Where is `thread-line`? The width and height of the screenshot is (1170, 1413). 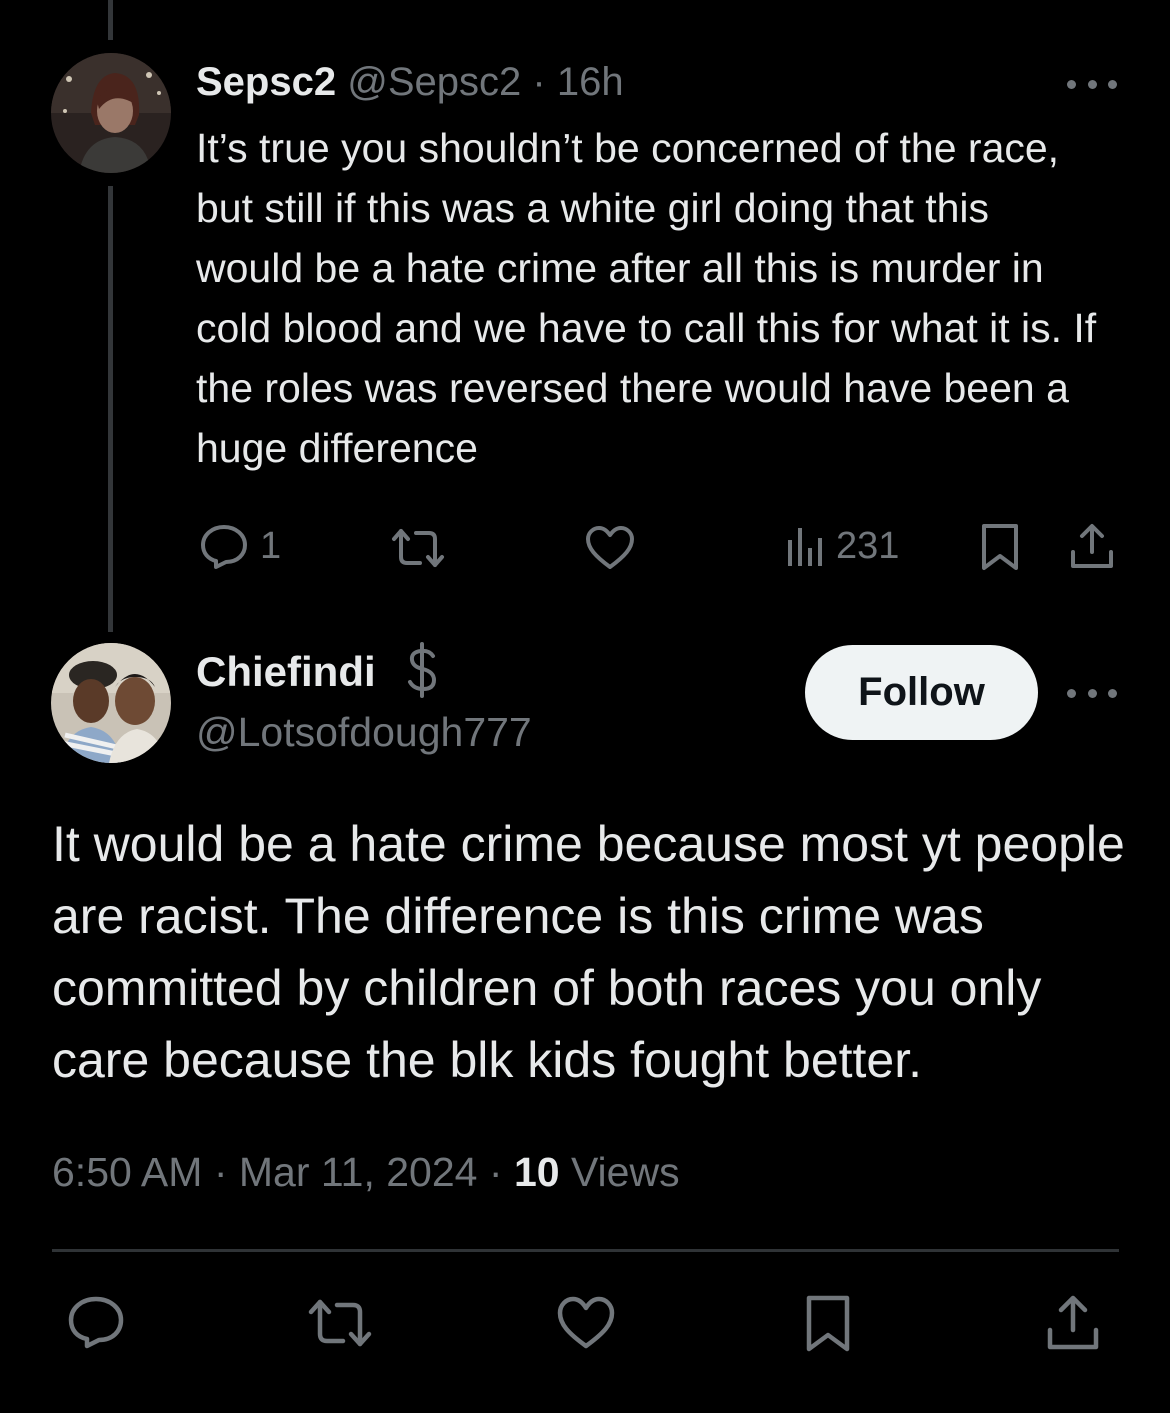 thread-line is located at coordinates (110, 409).